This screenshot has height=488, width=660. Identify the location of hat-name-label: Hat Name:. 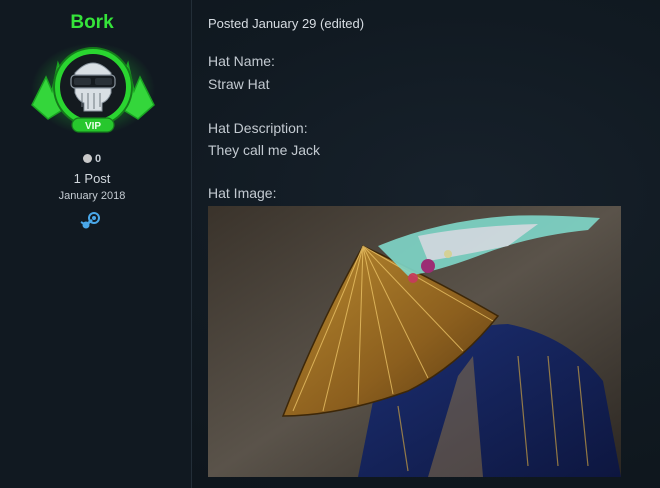
(241, 61).